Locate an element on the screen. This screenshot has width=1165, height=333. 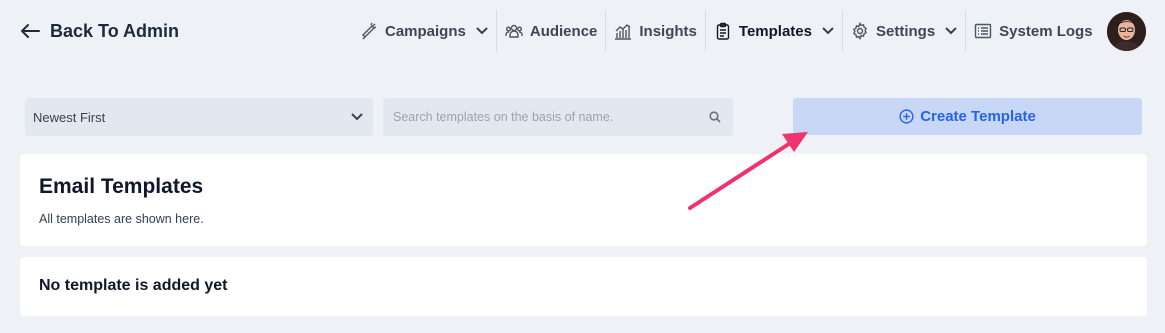
clipboard-icon is located at coordinates (723, 31).